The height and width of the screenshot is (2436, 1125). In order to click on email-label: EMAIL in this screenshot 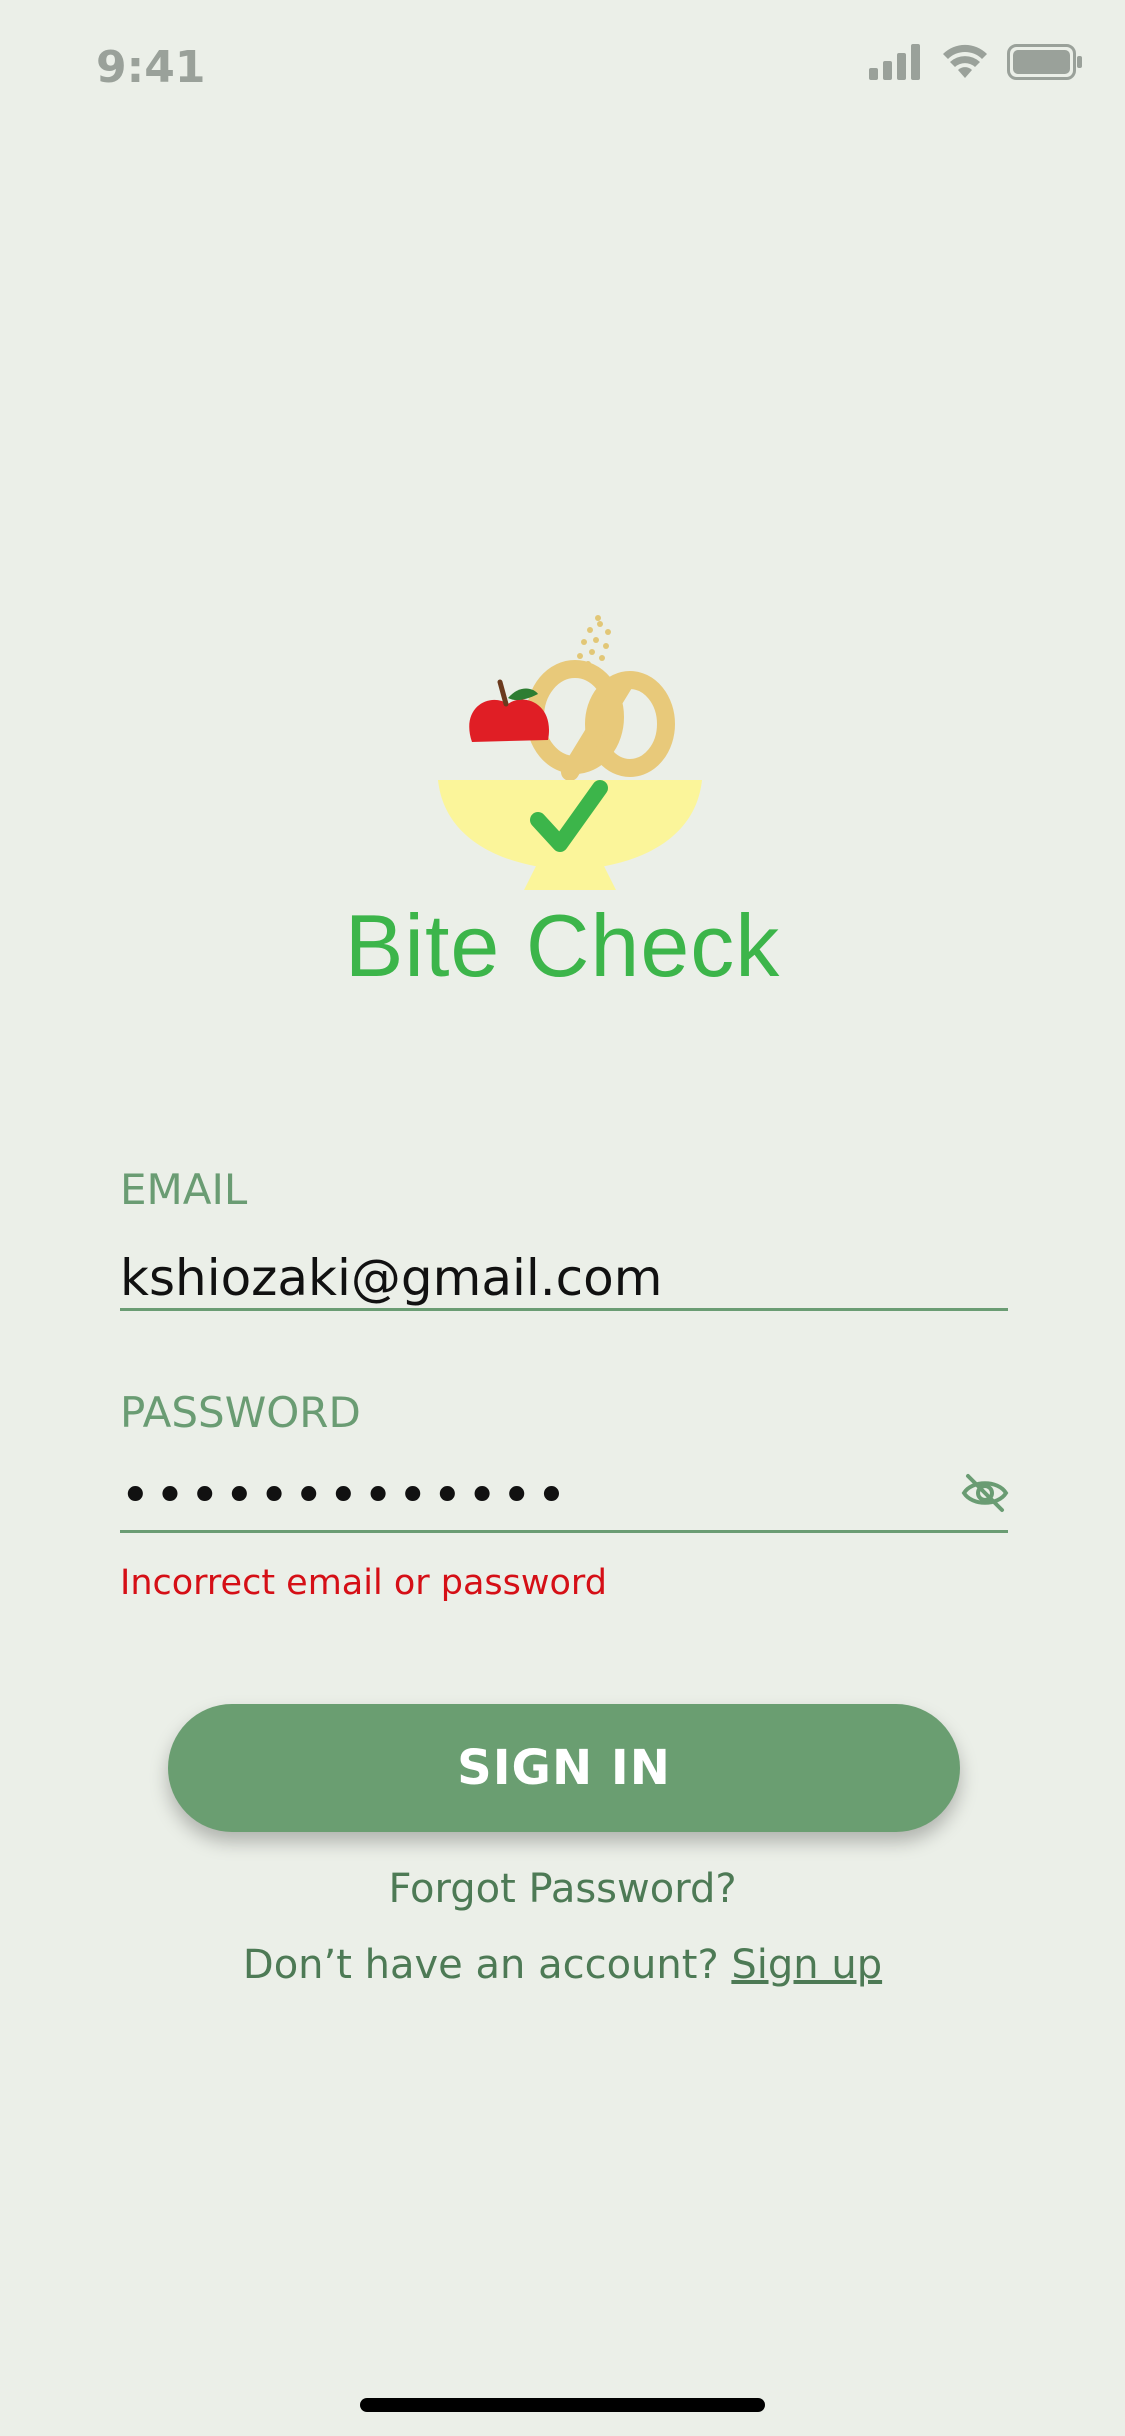, I will do `click(184, 1189)`.